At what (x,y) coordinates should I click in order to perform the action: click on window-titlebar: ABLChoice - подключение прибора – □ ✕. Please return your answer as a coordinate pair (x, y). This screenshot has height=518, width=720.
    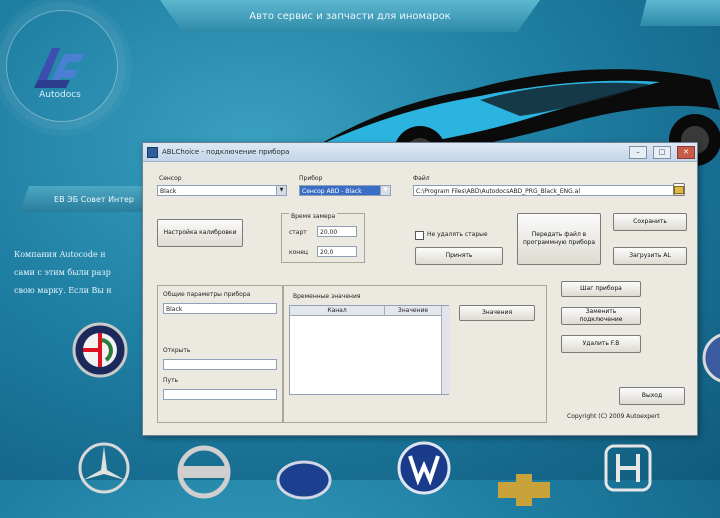
    Looking at the image, I should click on (420, 152).